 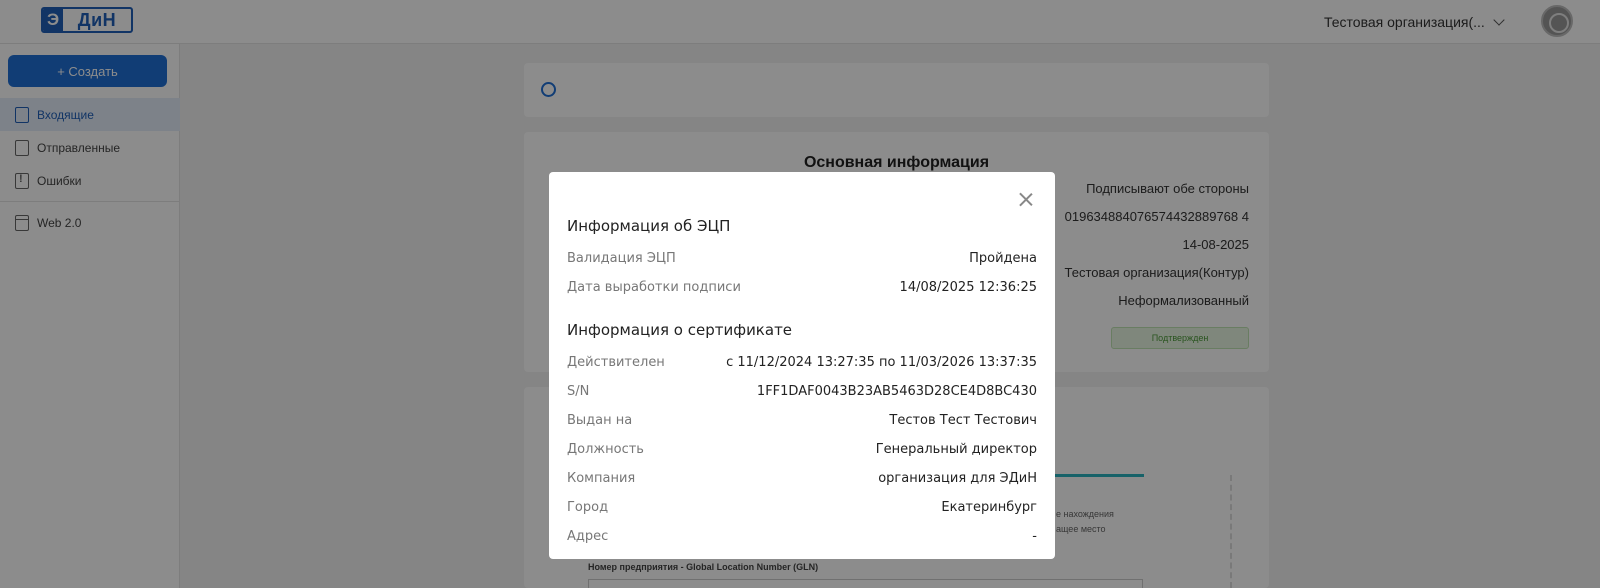 I want to click on row-value: 14/08/2025 12:36:25, so click(x=968, y=287).